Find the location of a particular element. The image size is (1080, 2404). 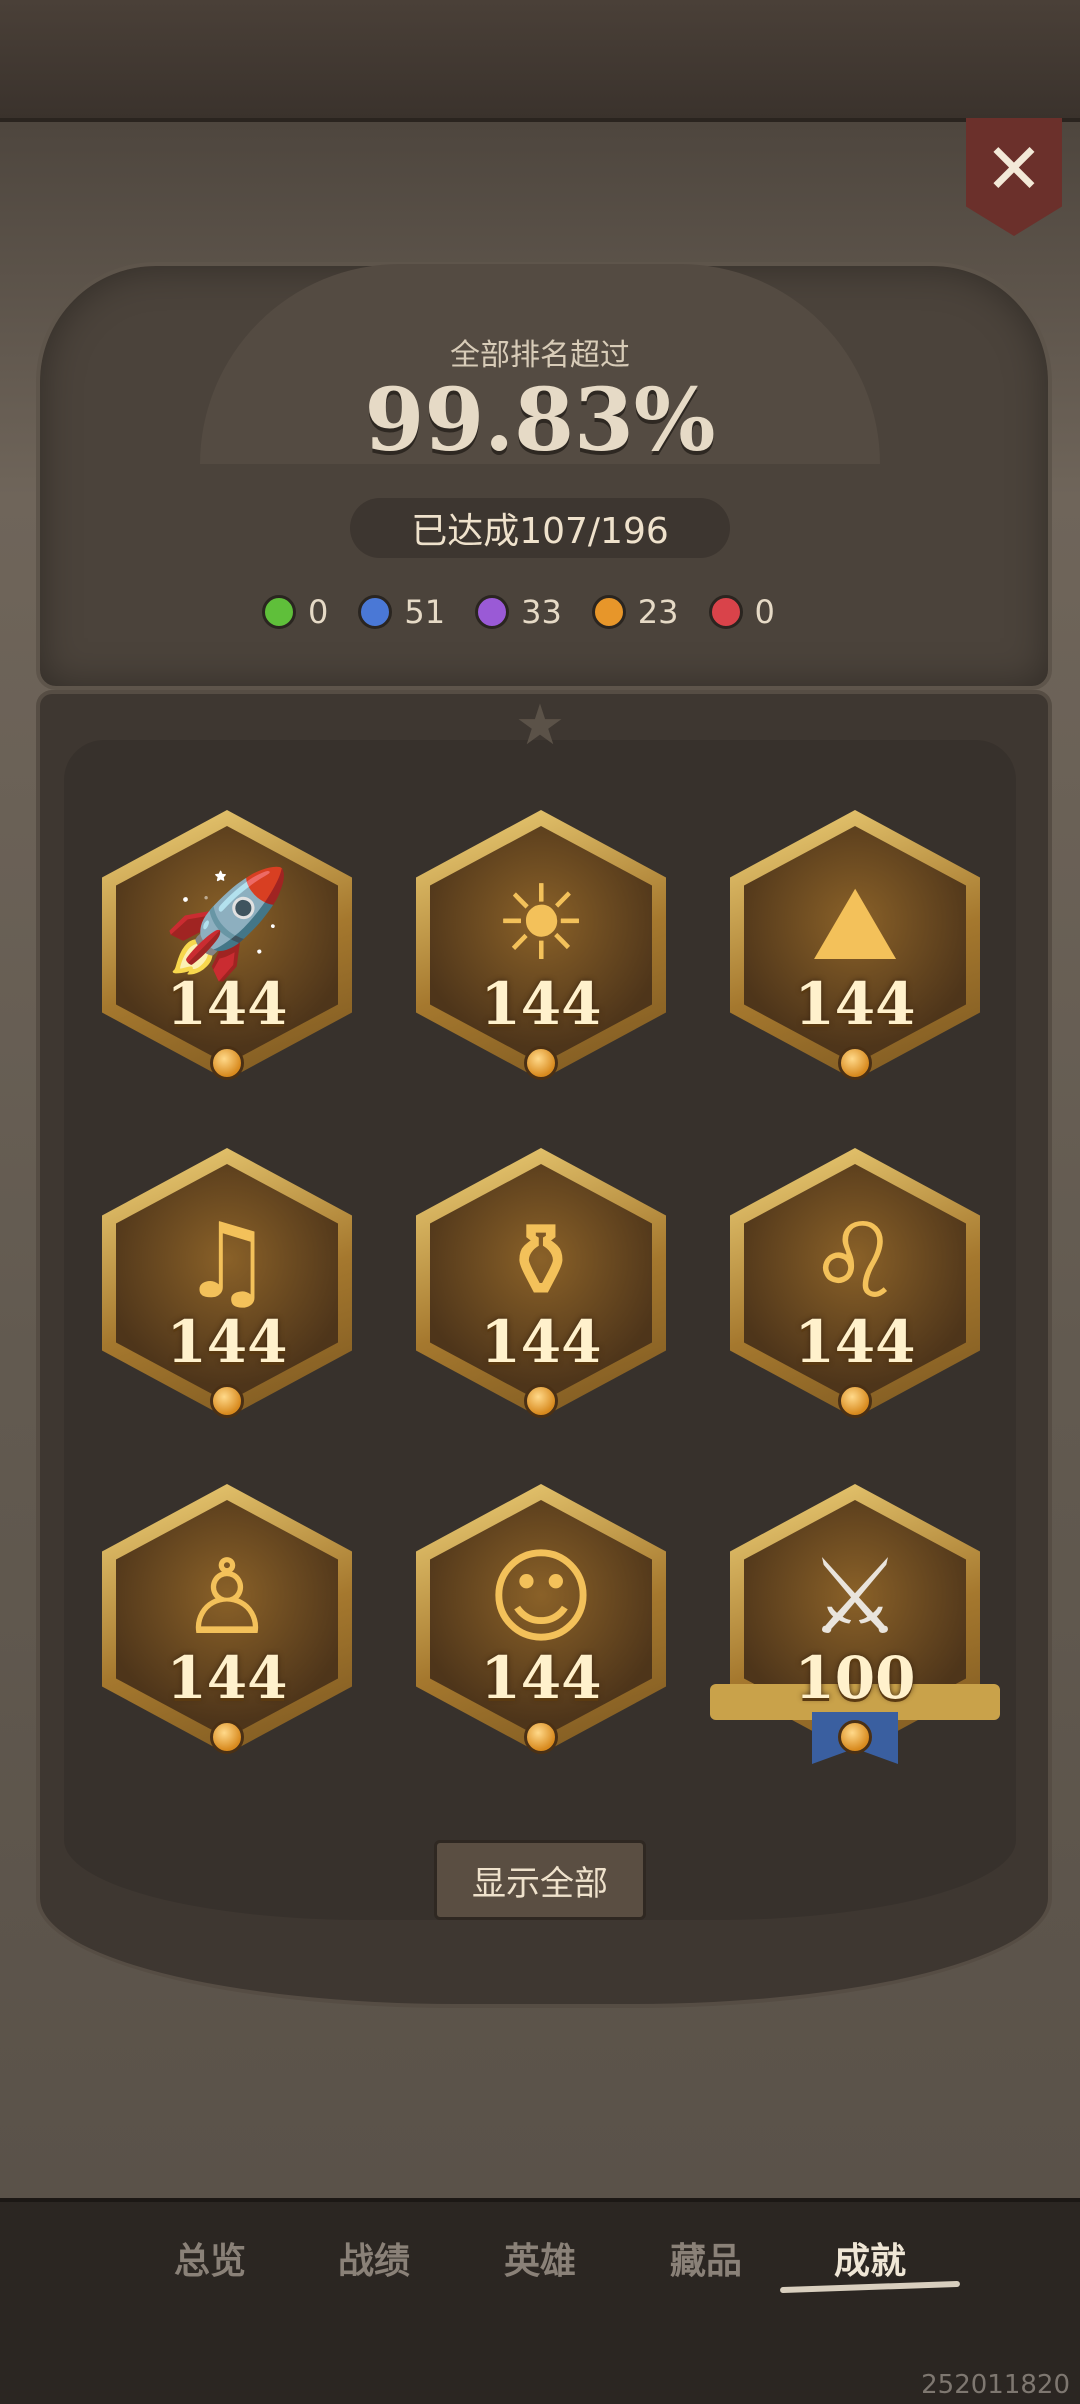

top-background is located at coordinates (540, 60).